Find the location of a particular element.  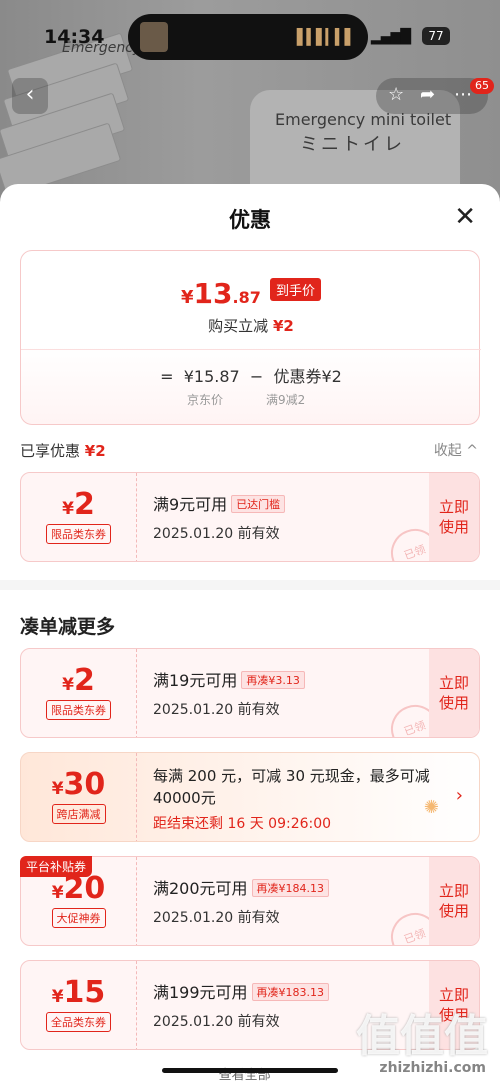

close-icon: ✕ is located at coordinates (465, 217).